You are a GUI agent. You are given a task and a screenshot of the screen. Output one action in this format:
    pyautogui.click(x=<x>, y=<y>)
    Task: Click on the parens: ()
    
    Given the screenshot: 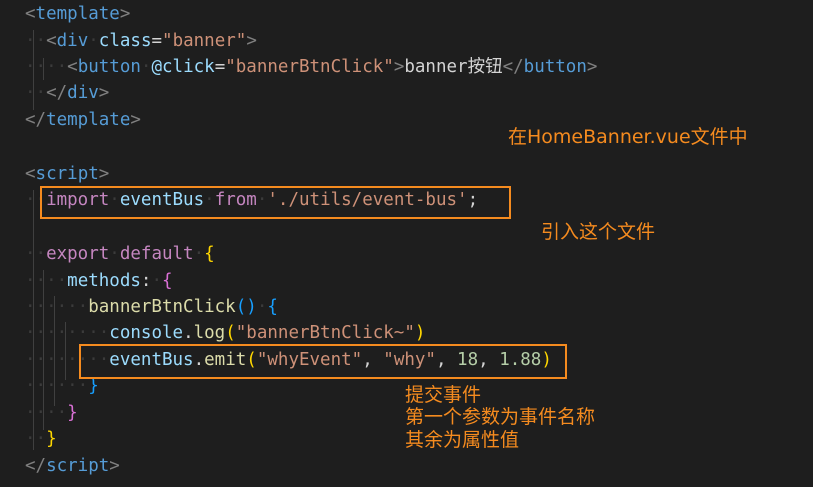 What is the action you would take?
    pyautogui.click(x=246, y=307)
    